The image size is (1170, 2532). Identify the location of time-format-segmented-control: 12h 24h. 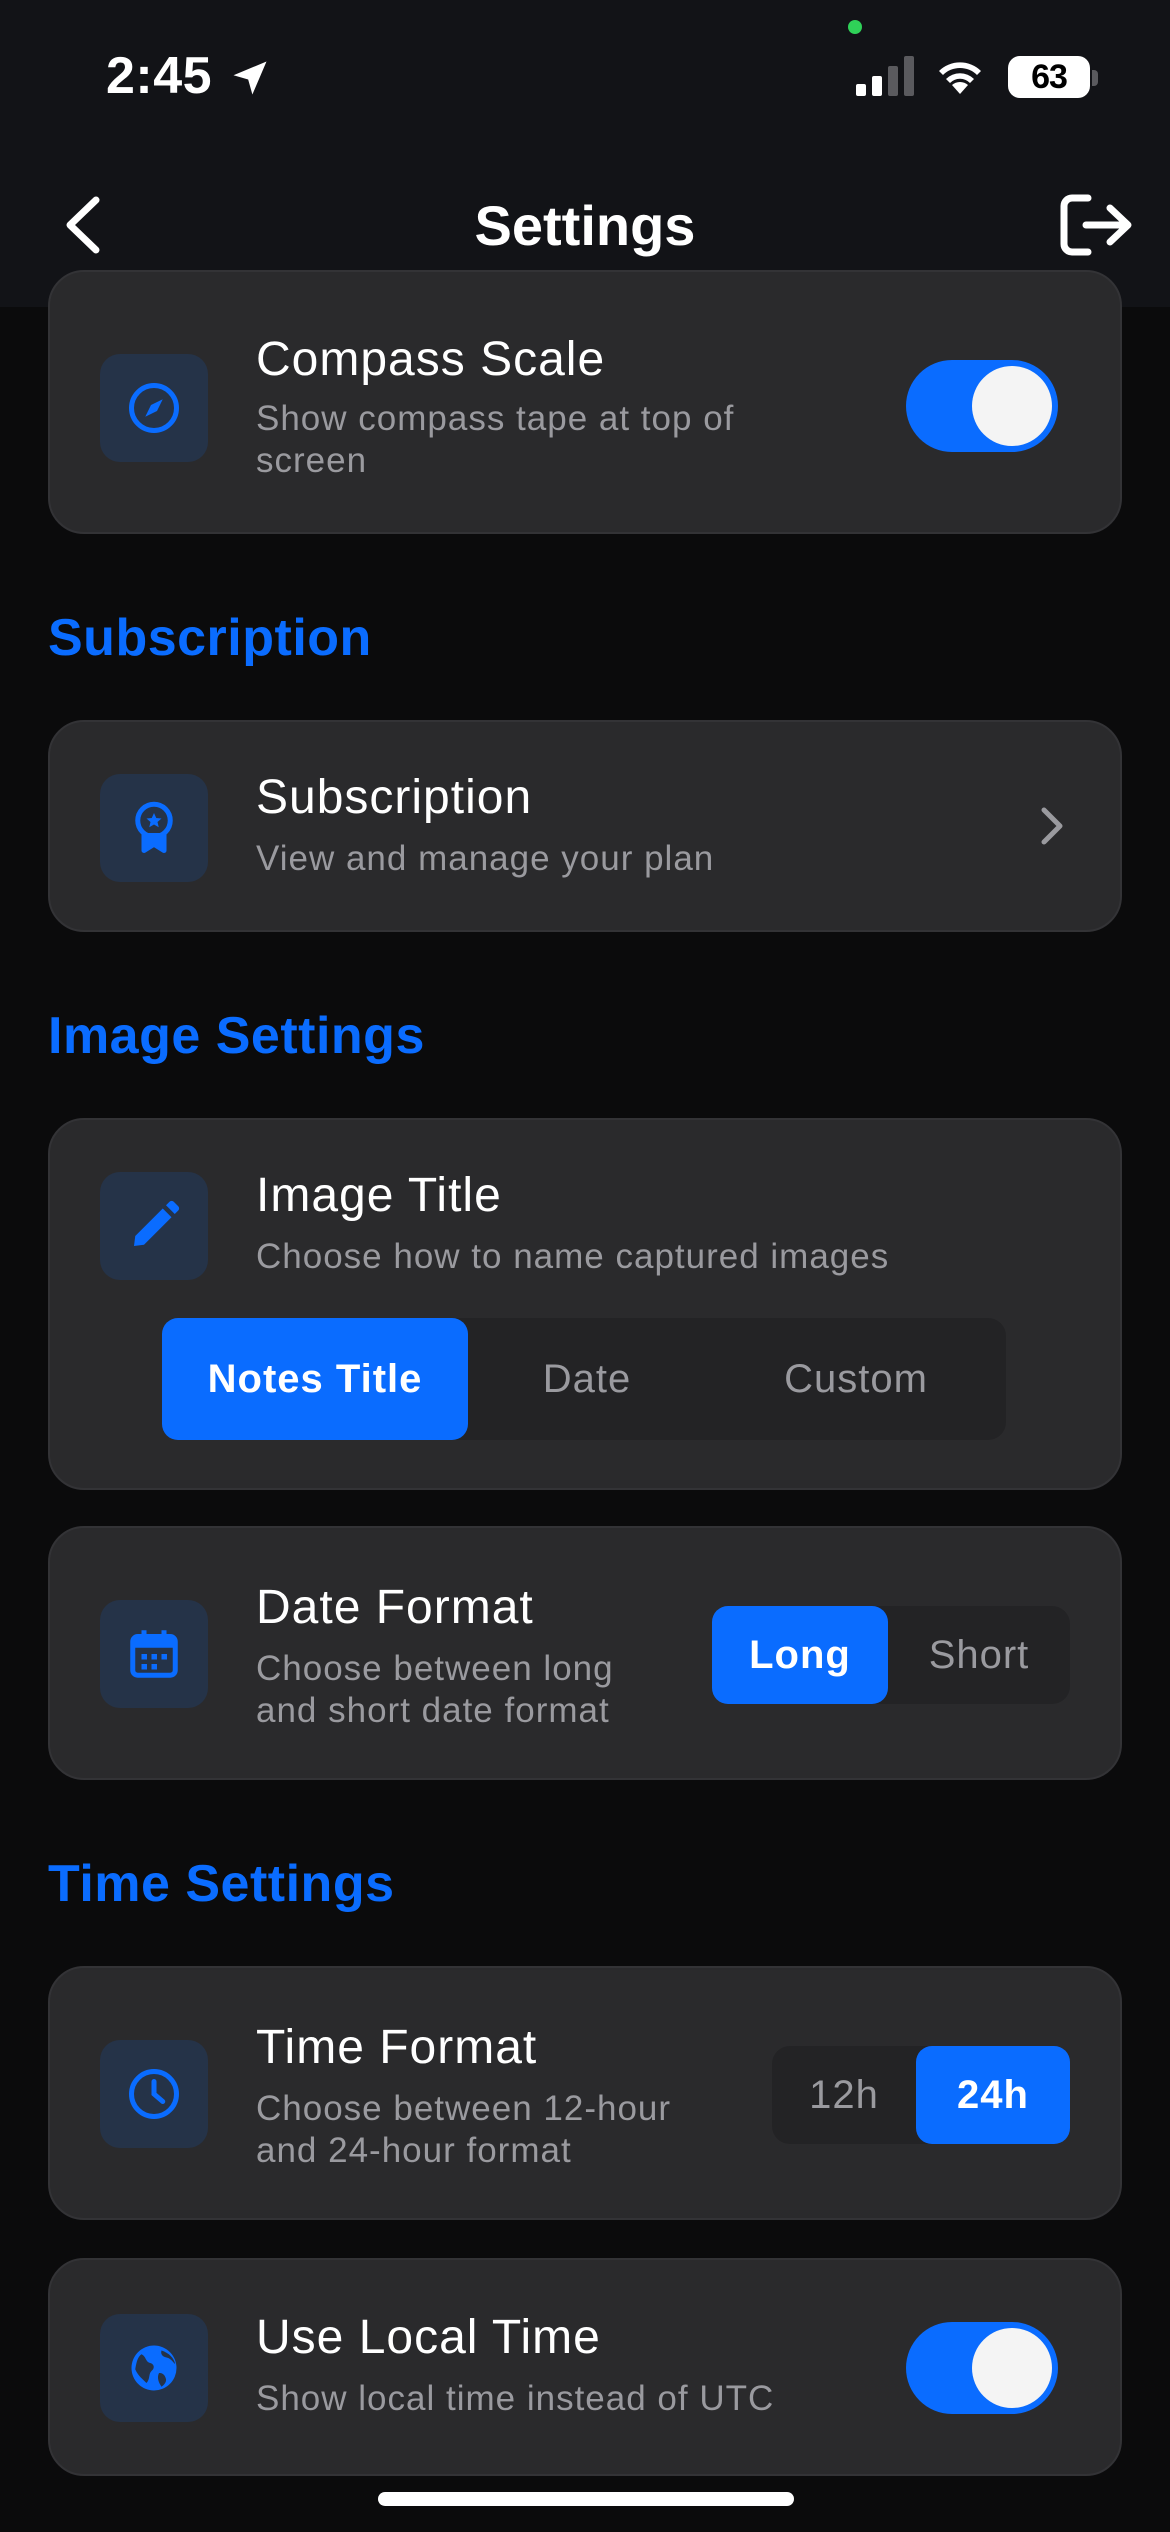
(921, 2095).